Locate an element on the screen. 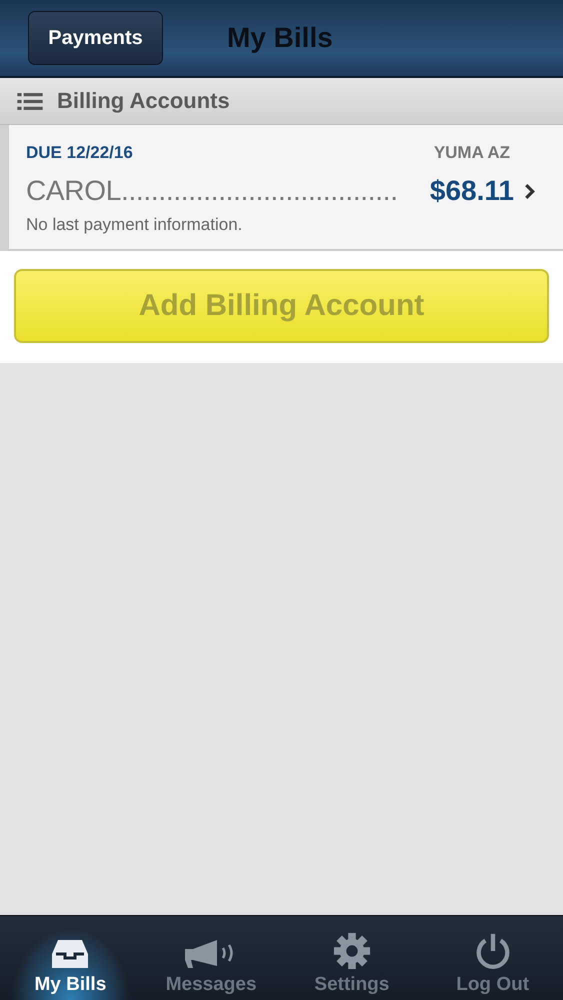  account-location: YUMA AZ is located at coordinates (472, 153).